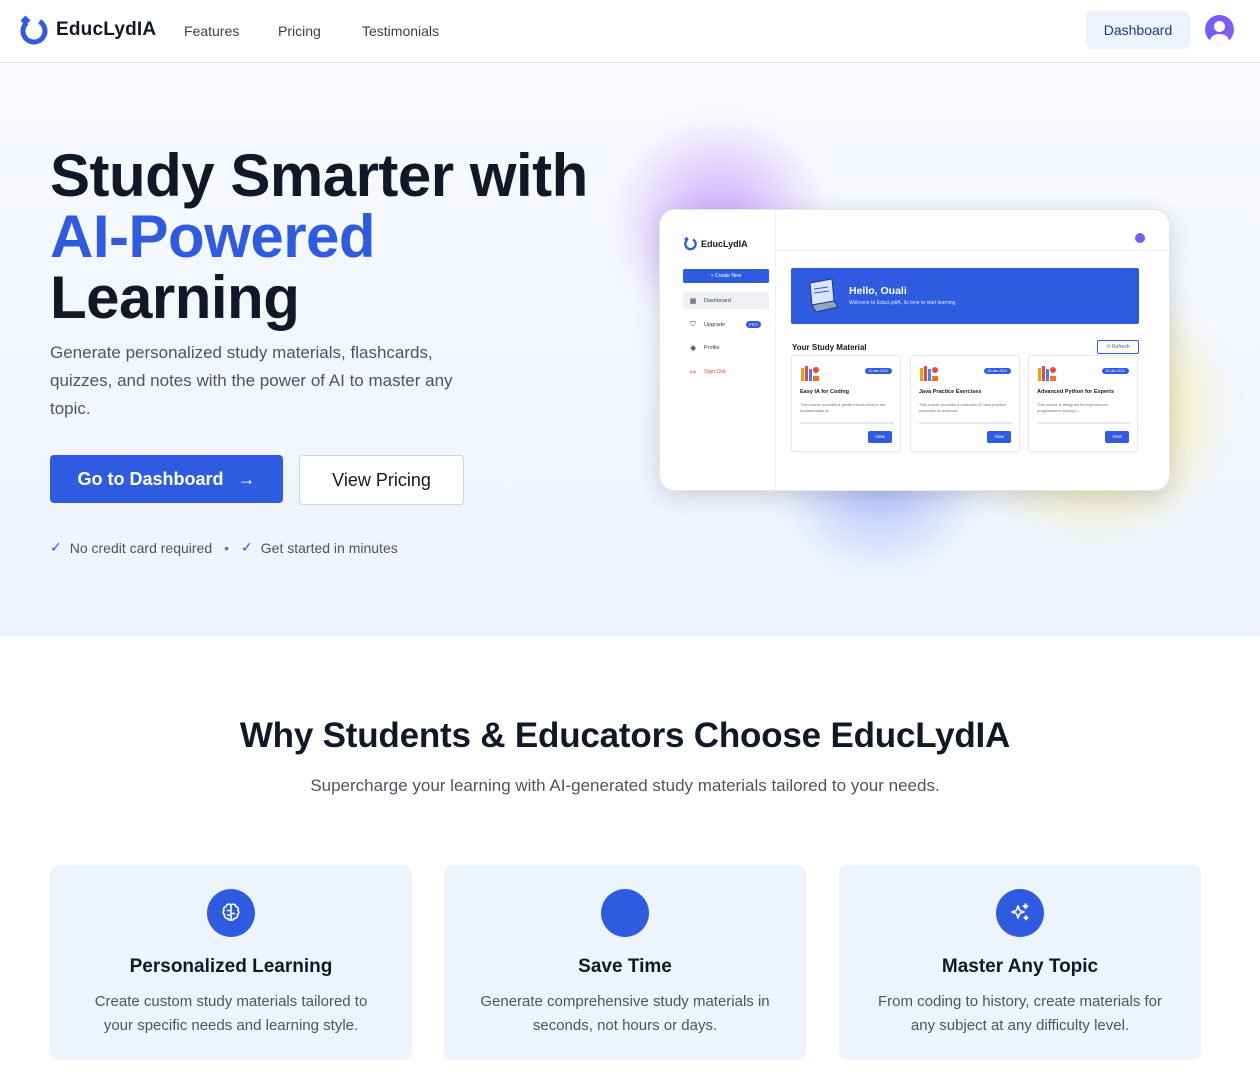 Image resolution: width=1260 pixels, height=1072 pixels. What do you see at coordinates (231, 966) in the screenshot?
I see `feature-title: Personalized Learning` at bounding box center [231, 966].